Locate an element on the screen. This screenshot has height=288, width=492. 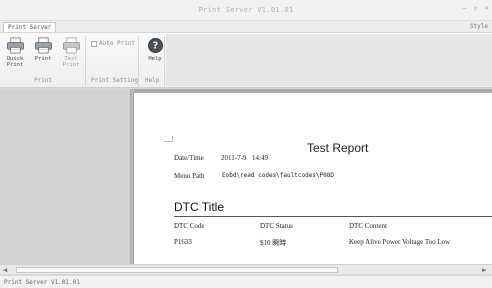
status-text: Print Server V1.01.01 is located at coordinates (42, 282).